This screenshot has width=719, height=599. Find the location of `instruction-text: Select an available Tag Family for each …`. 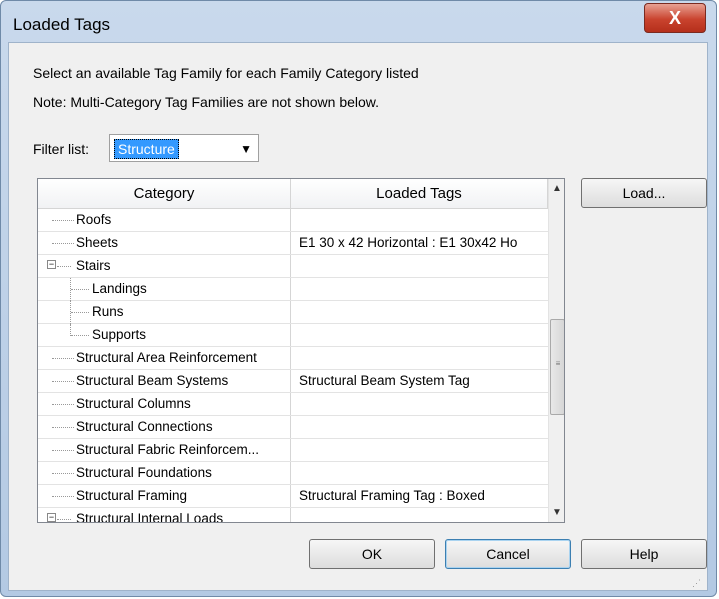

instruction-text: Select an available Tag Family for each … is located at coordinates (226, 73).